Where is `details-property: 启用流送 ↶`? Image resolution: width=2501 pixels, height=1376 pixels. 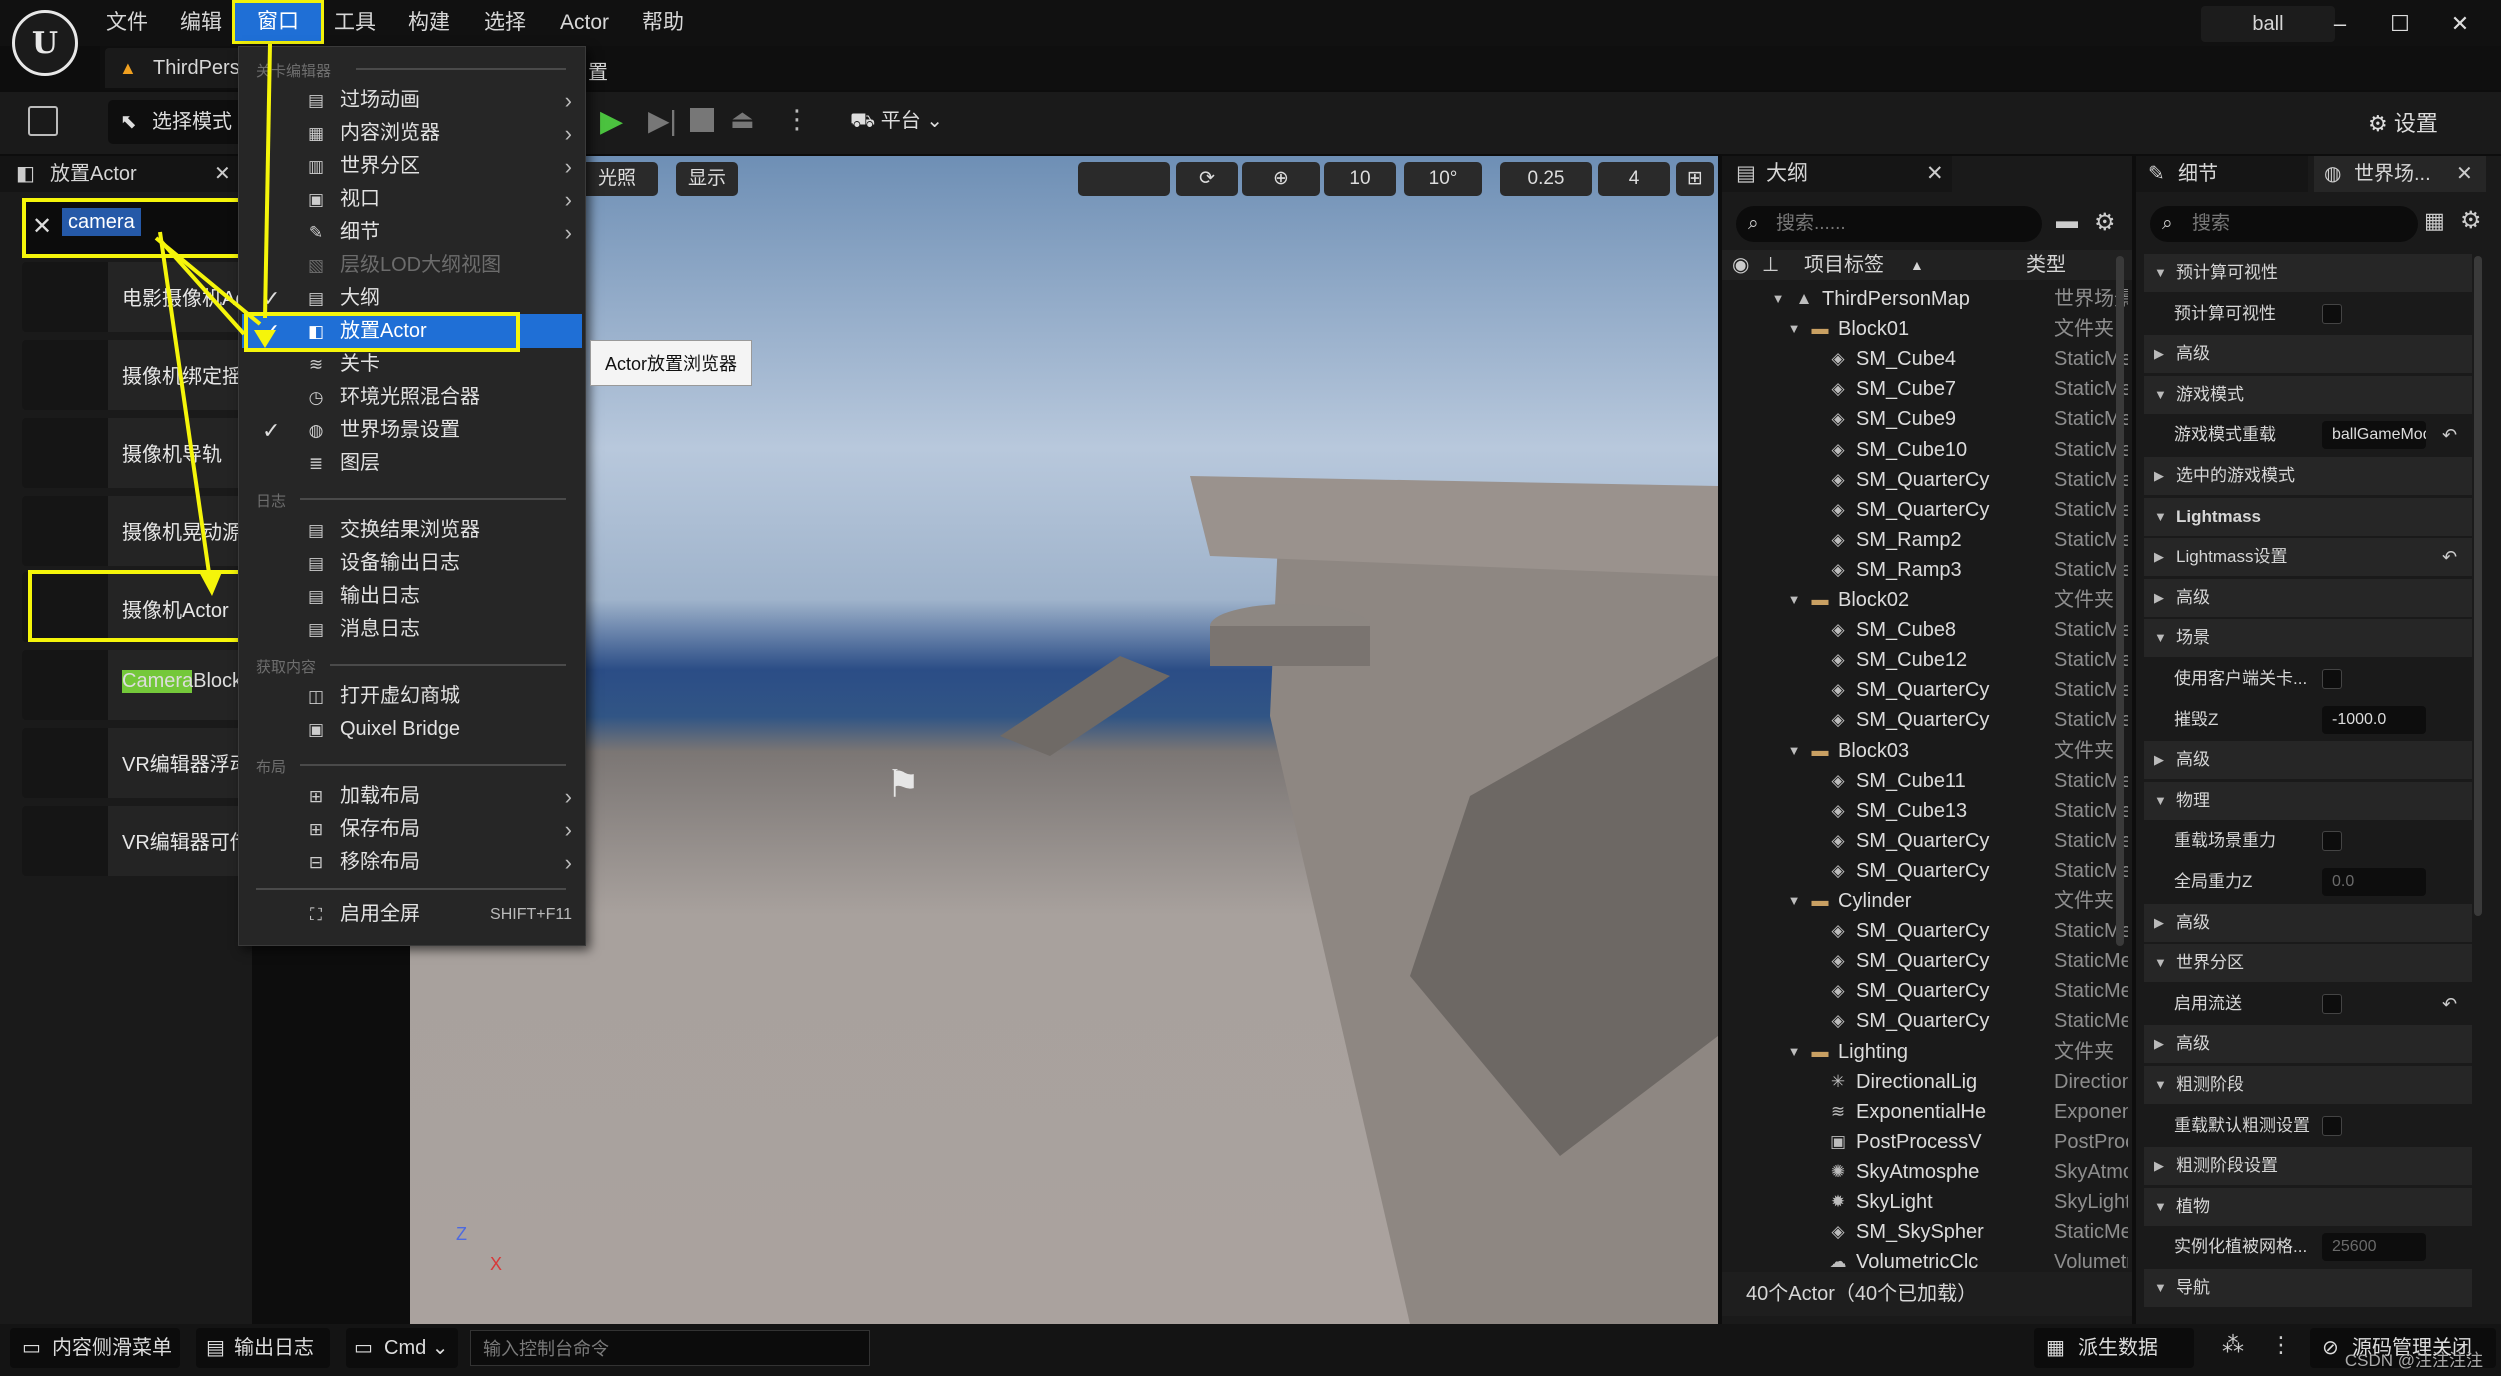
details-property: 启用流送 ↶ is located at coordinates (2308, 1004).